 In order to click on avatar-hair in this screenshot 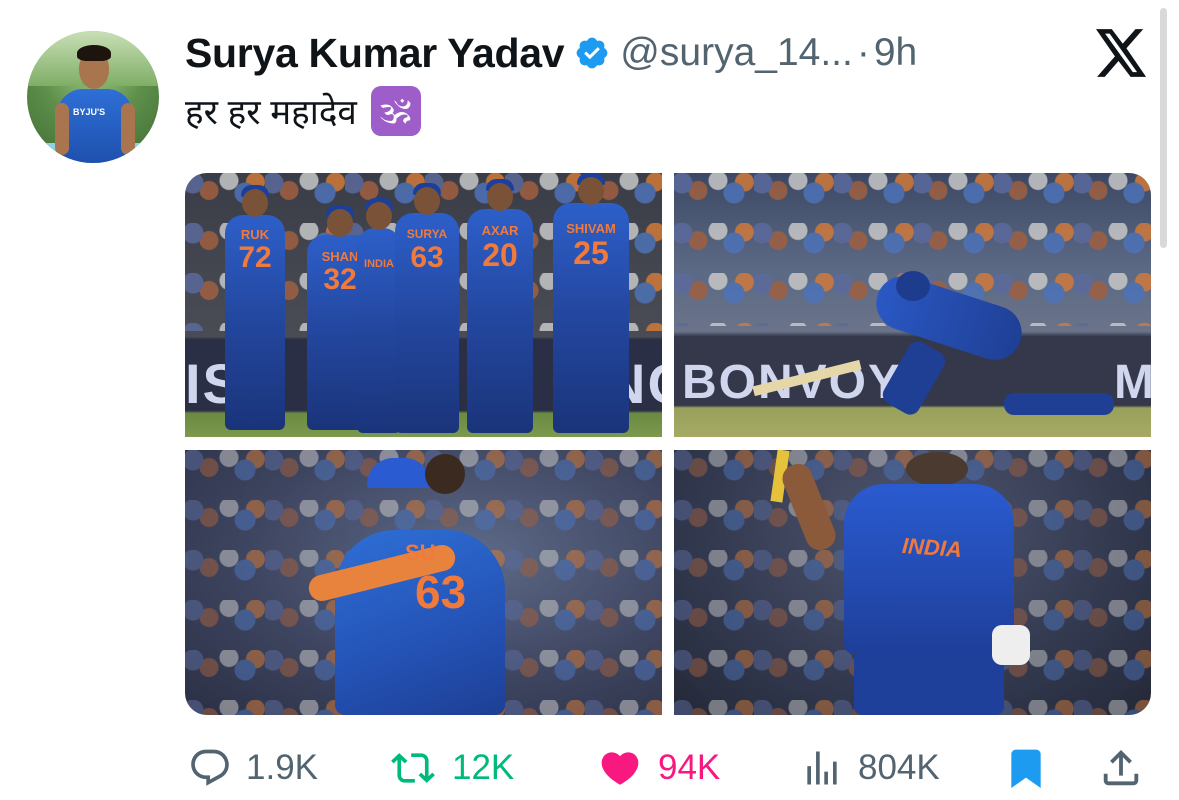, I will do `click(94, 53)`.